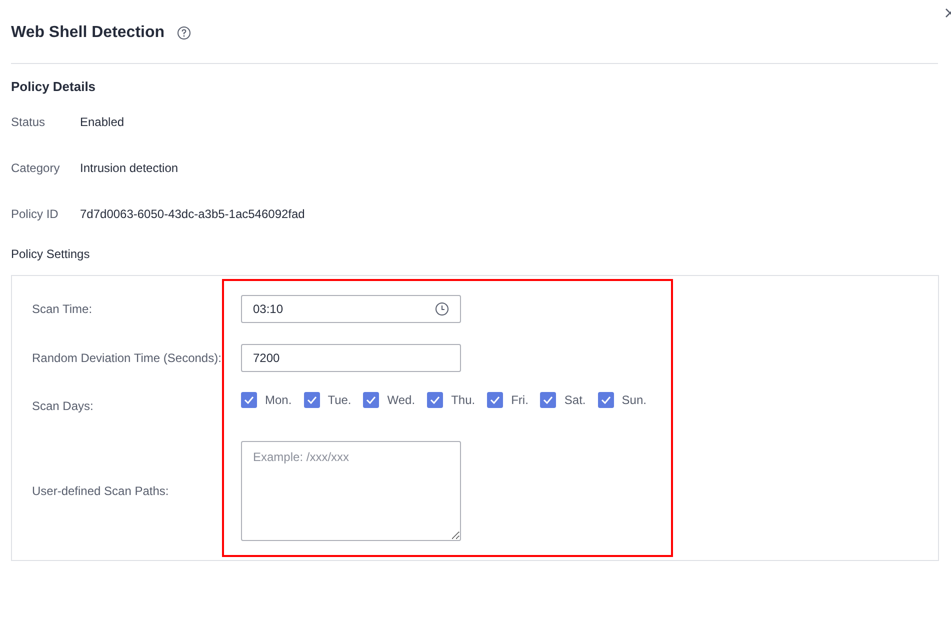  What do you see at coordinates (101, 491) in the screenshot?
I see `field-label: User-defined Scan Paths:` at bounding box center [101, 491].